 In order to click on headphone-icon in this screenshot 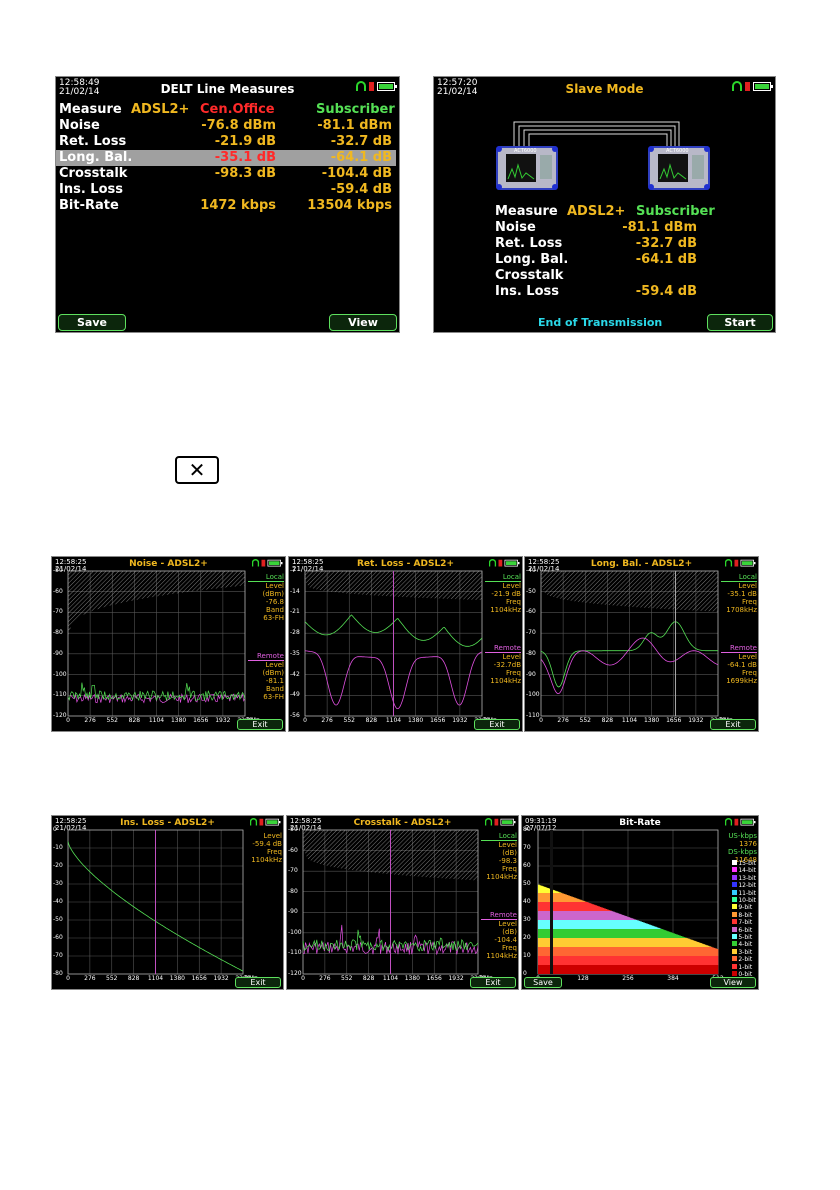, I will do `click(737, 86)`.